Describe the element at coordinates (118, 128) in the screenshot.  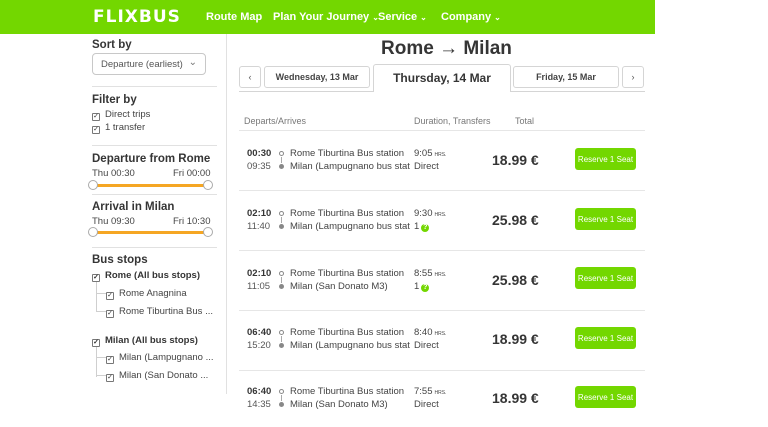
I see `filter-one-transfer: ✓ 1 transfer` at that location.